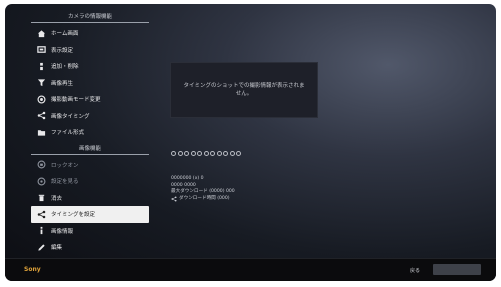 The image size is (501, 287). What do you see at coordinates (41, 99) in the screenshot?
I see `record-icon` at bounding box center [41, 99].